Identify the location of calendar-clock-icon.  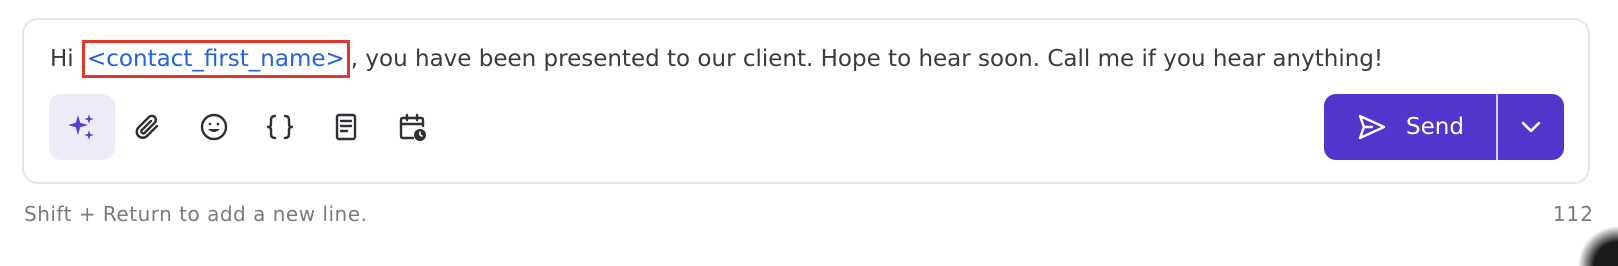
(412, 127).